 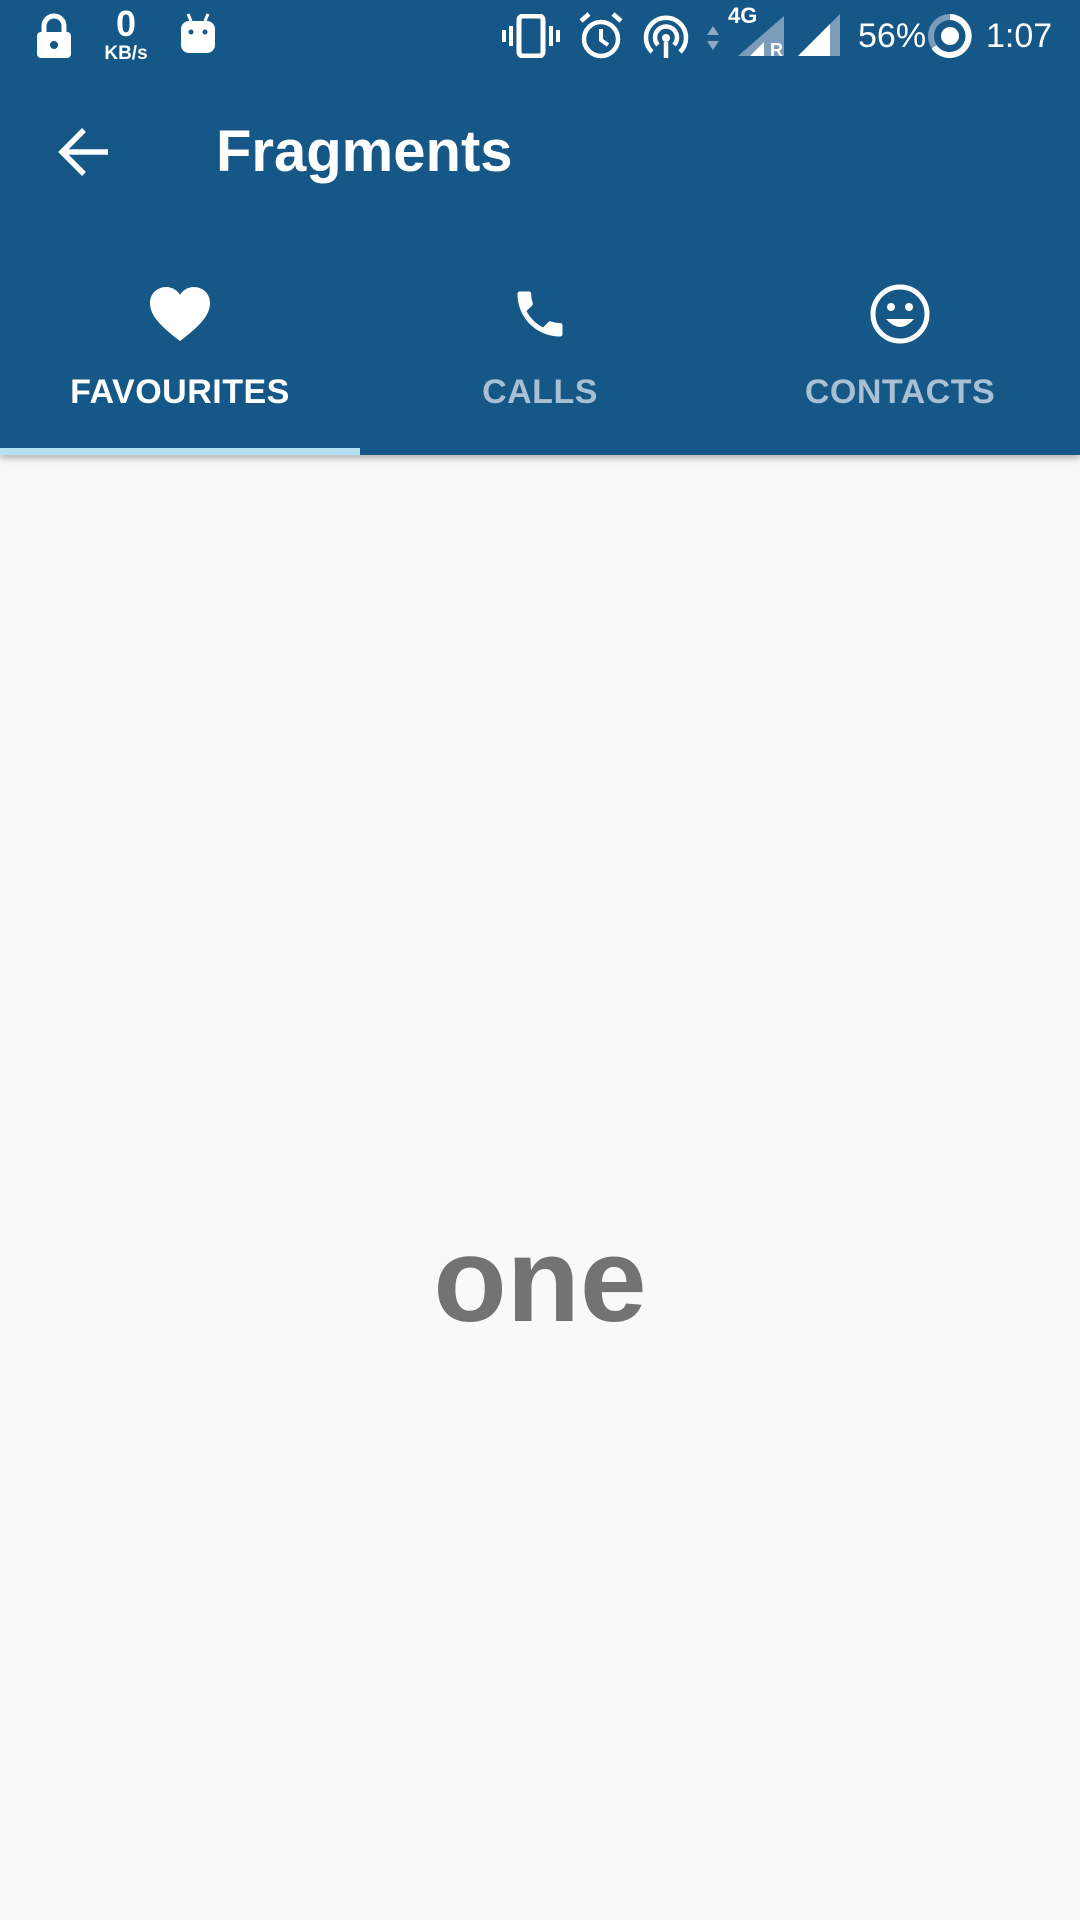 I want to click on alarm-icon, so click(x=601, y=36).